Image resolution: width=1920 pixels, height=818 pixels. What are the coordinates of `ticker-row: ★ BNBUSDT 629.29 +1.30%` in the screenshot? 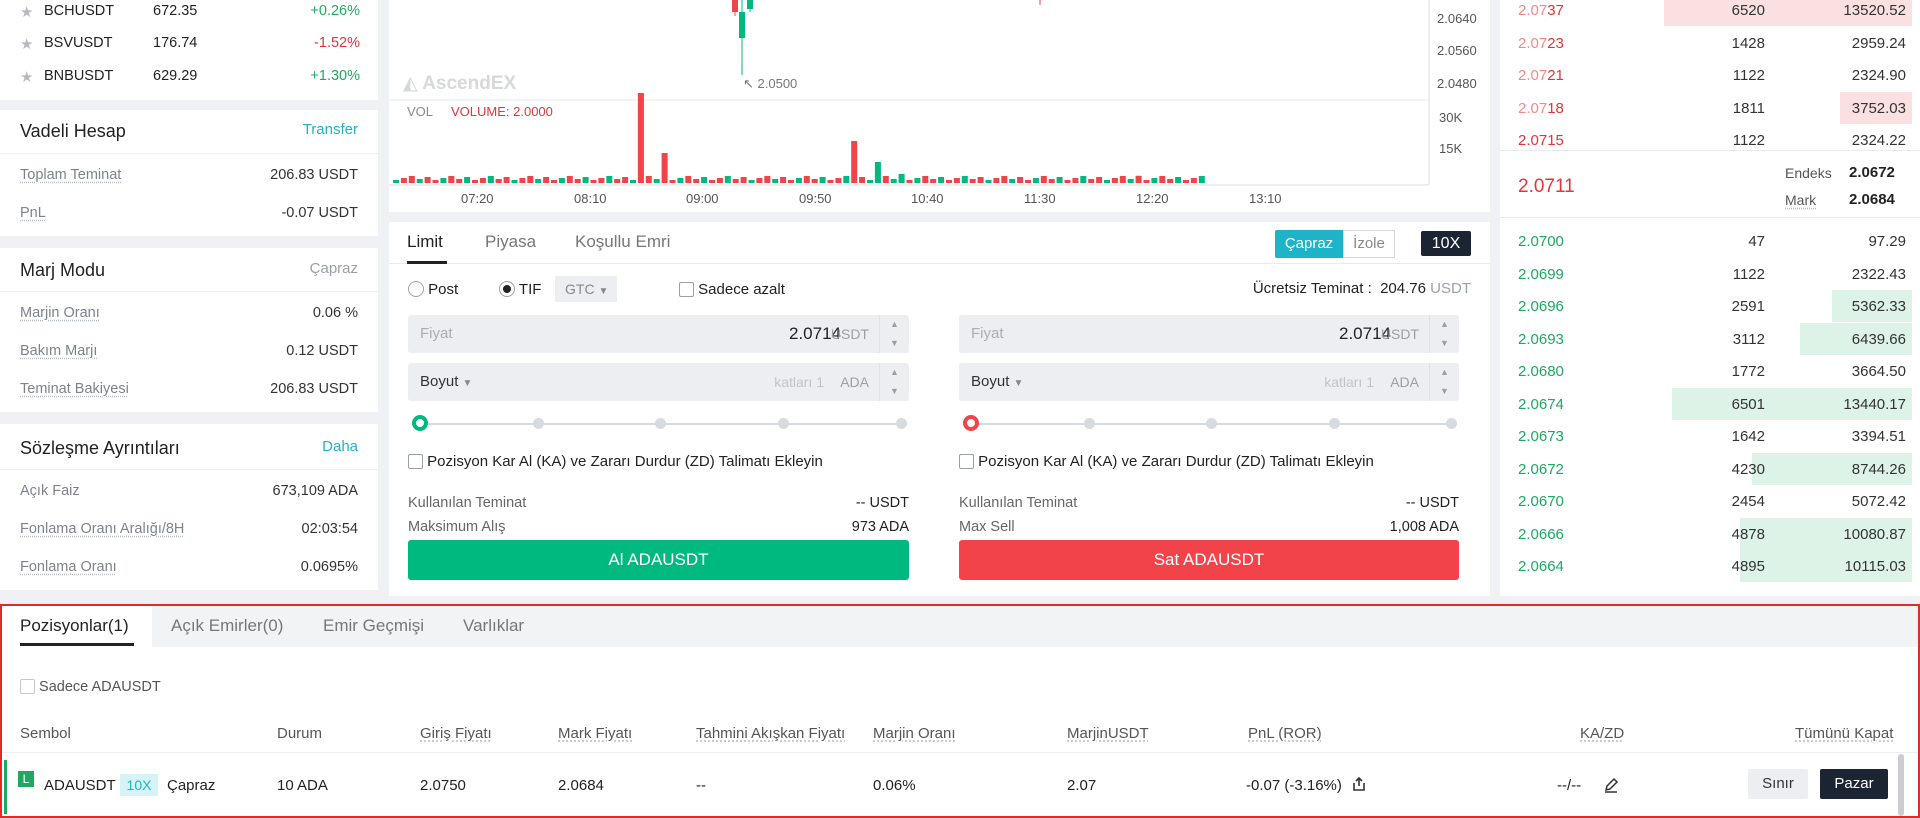 It's located at (190, 78).